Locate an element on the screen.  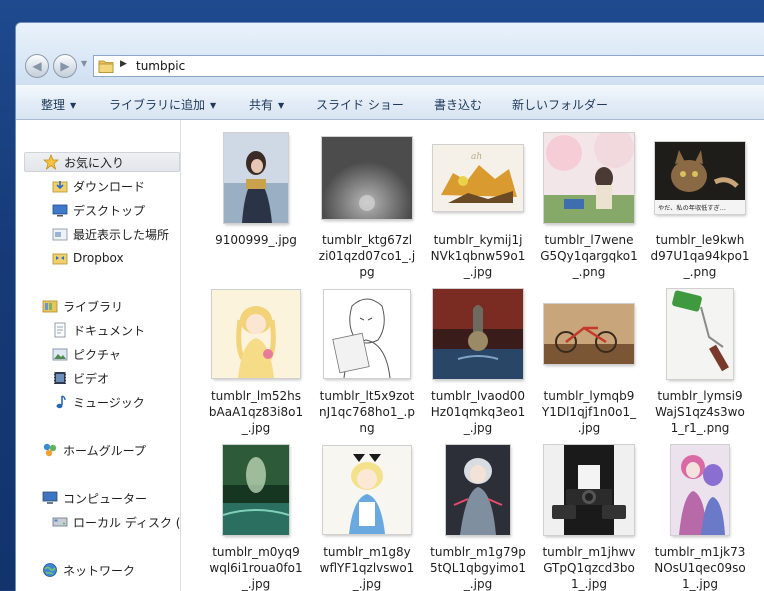
nav-label-favorites: お気に入り is located at coordinates (94, 162).